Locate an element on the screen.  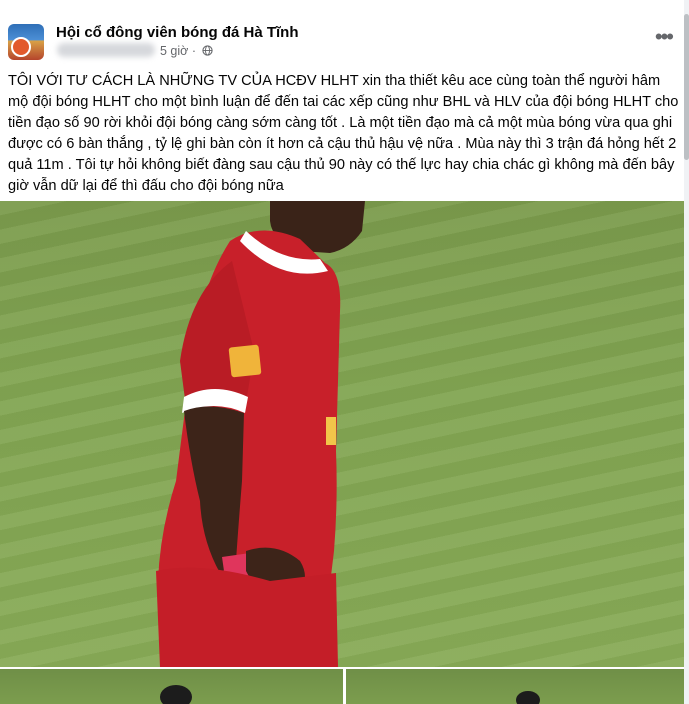
avatar-emblem is located at coordinates (21, 47).